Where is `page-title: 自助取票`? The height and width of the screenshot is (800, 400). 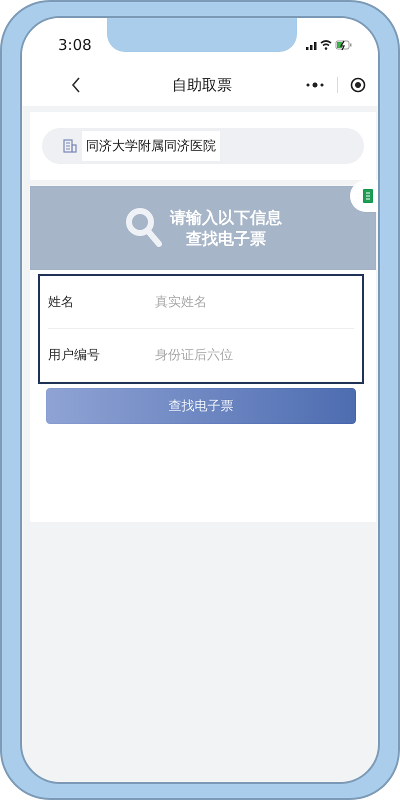
page-title: 自助取票 is located at coordinates (202, 85).